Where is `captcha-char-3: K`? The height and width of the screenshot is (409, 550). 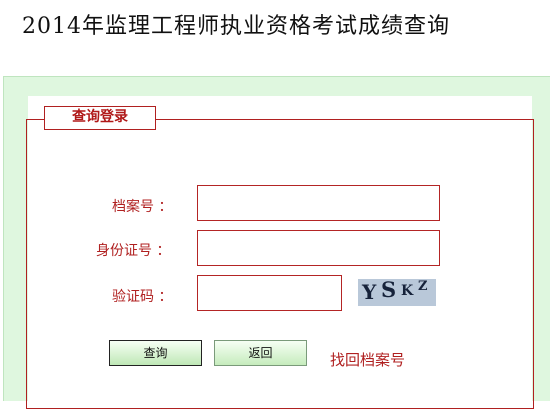 captcha-char-3: K is located at coordinates (407, 291).